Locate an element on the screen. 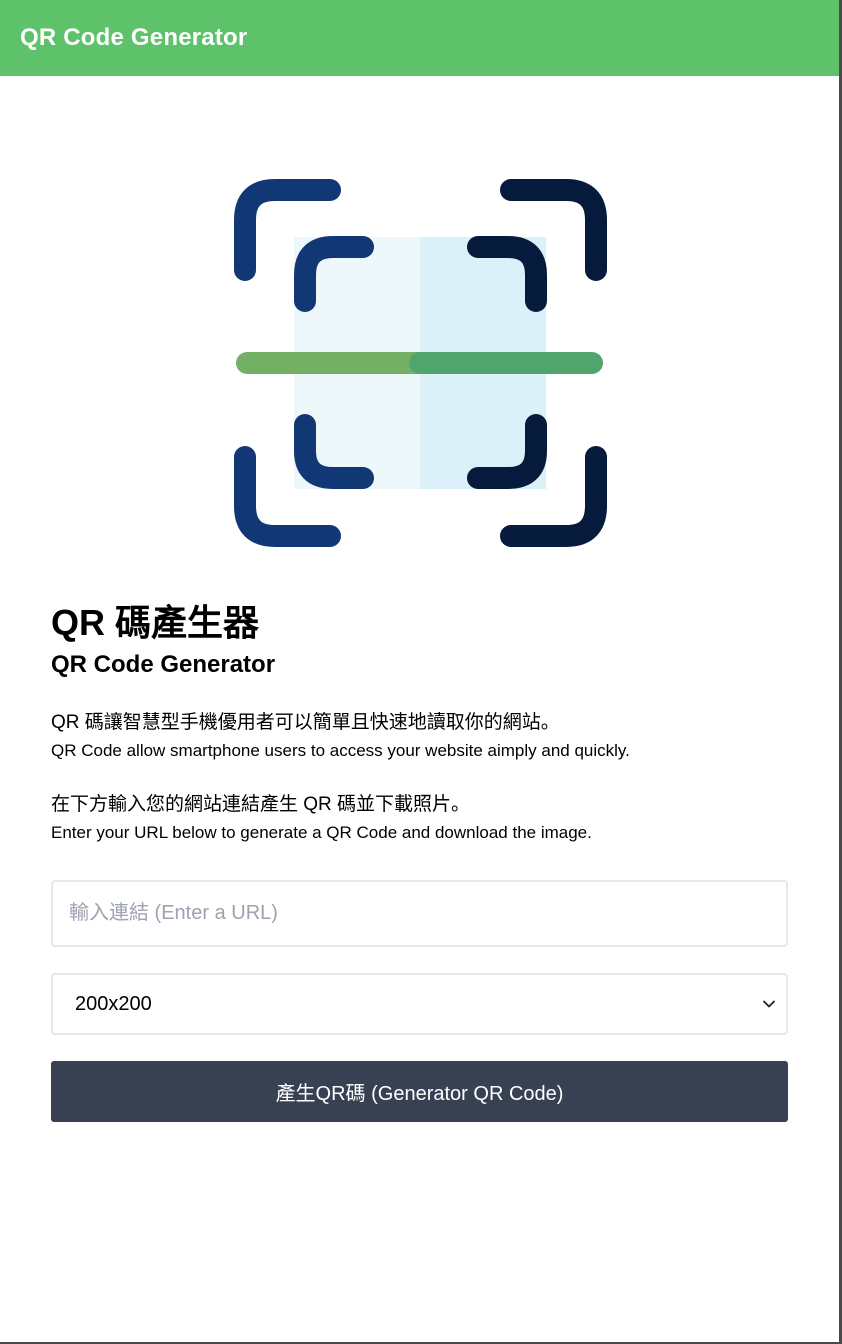 This screenshot has width=842, height=1344. generate-qr-button-label: 產生QR碼 (Generator QR Code) is located at coordinates (419, 1094).